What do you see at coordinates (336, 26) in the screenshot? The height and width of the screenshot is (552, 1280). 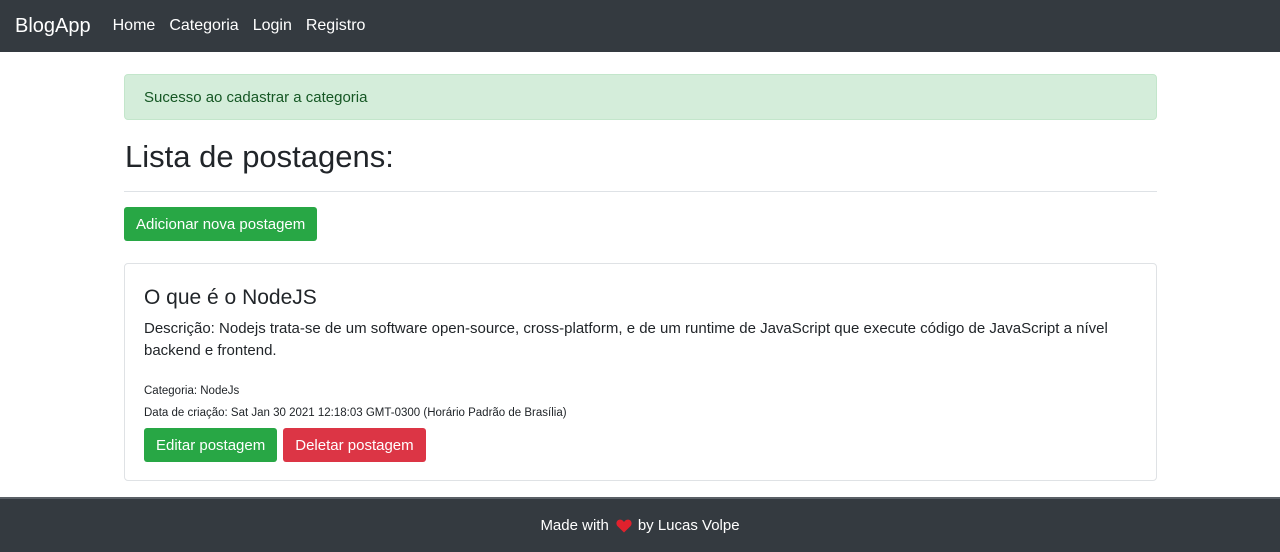 I see `nav-link-registro: Registro` at bounding box center [336, 26].